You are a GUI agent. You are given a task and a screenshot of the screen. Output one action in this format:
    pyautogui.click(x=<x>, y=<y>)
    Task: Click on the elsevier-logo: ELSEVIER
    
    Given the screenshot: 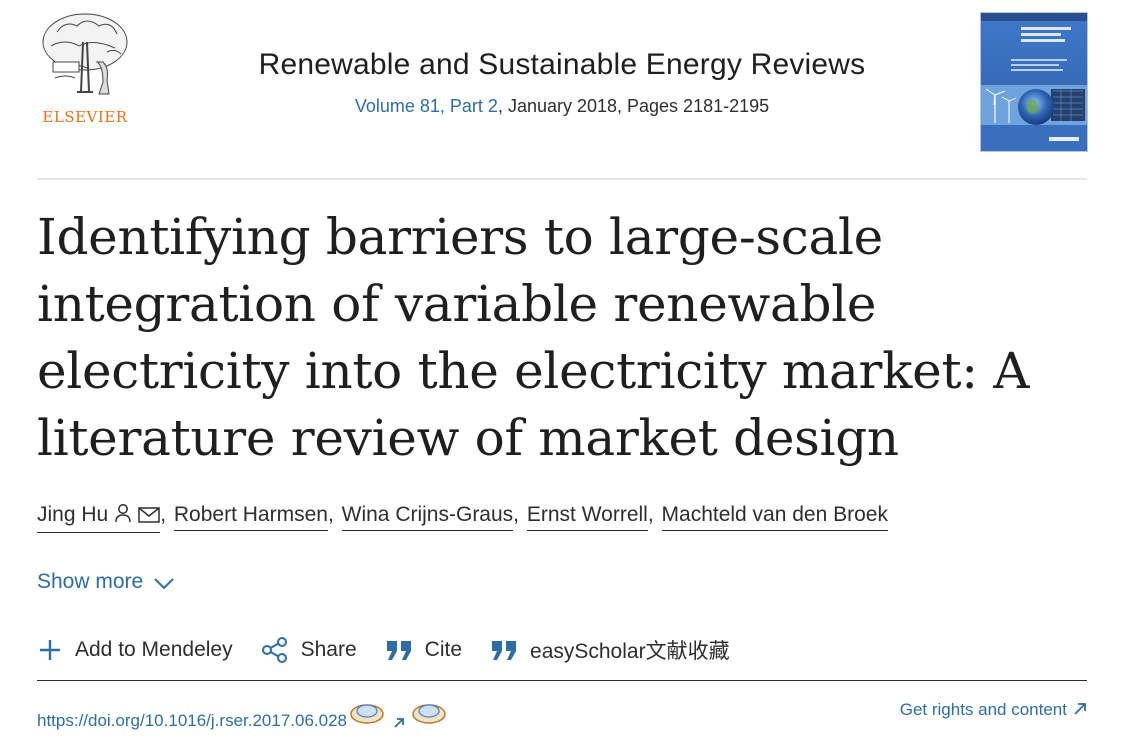 What is the action you would take?
    pyautogui.click(x=85, y=69)
    